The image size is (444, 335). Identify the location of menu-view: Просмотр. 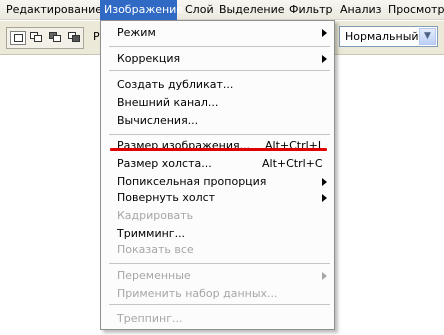
(414, 10).